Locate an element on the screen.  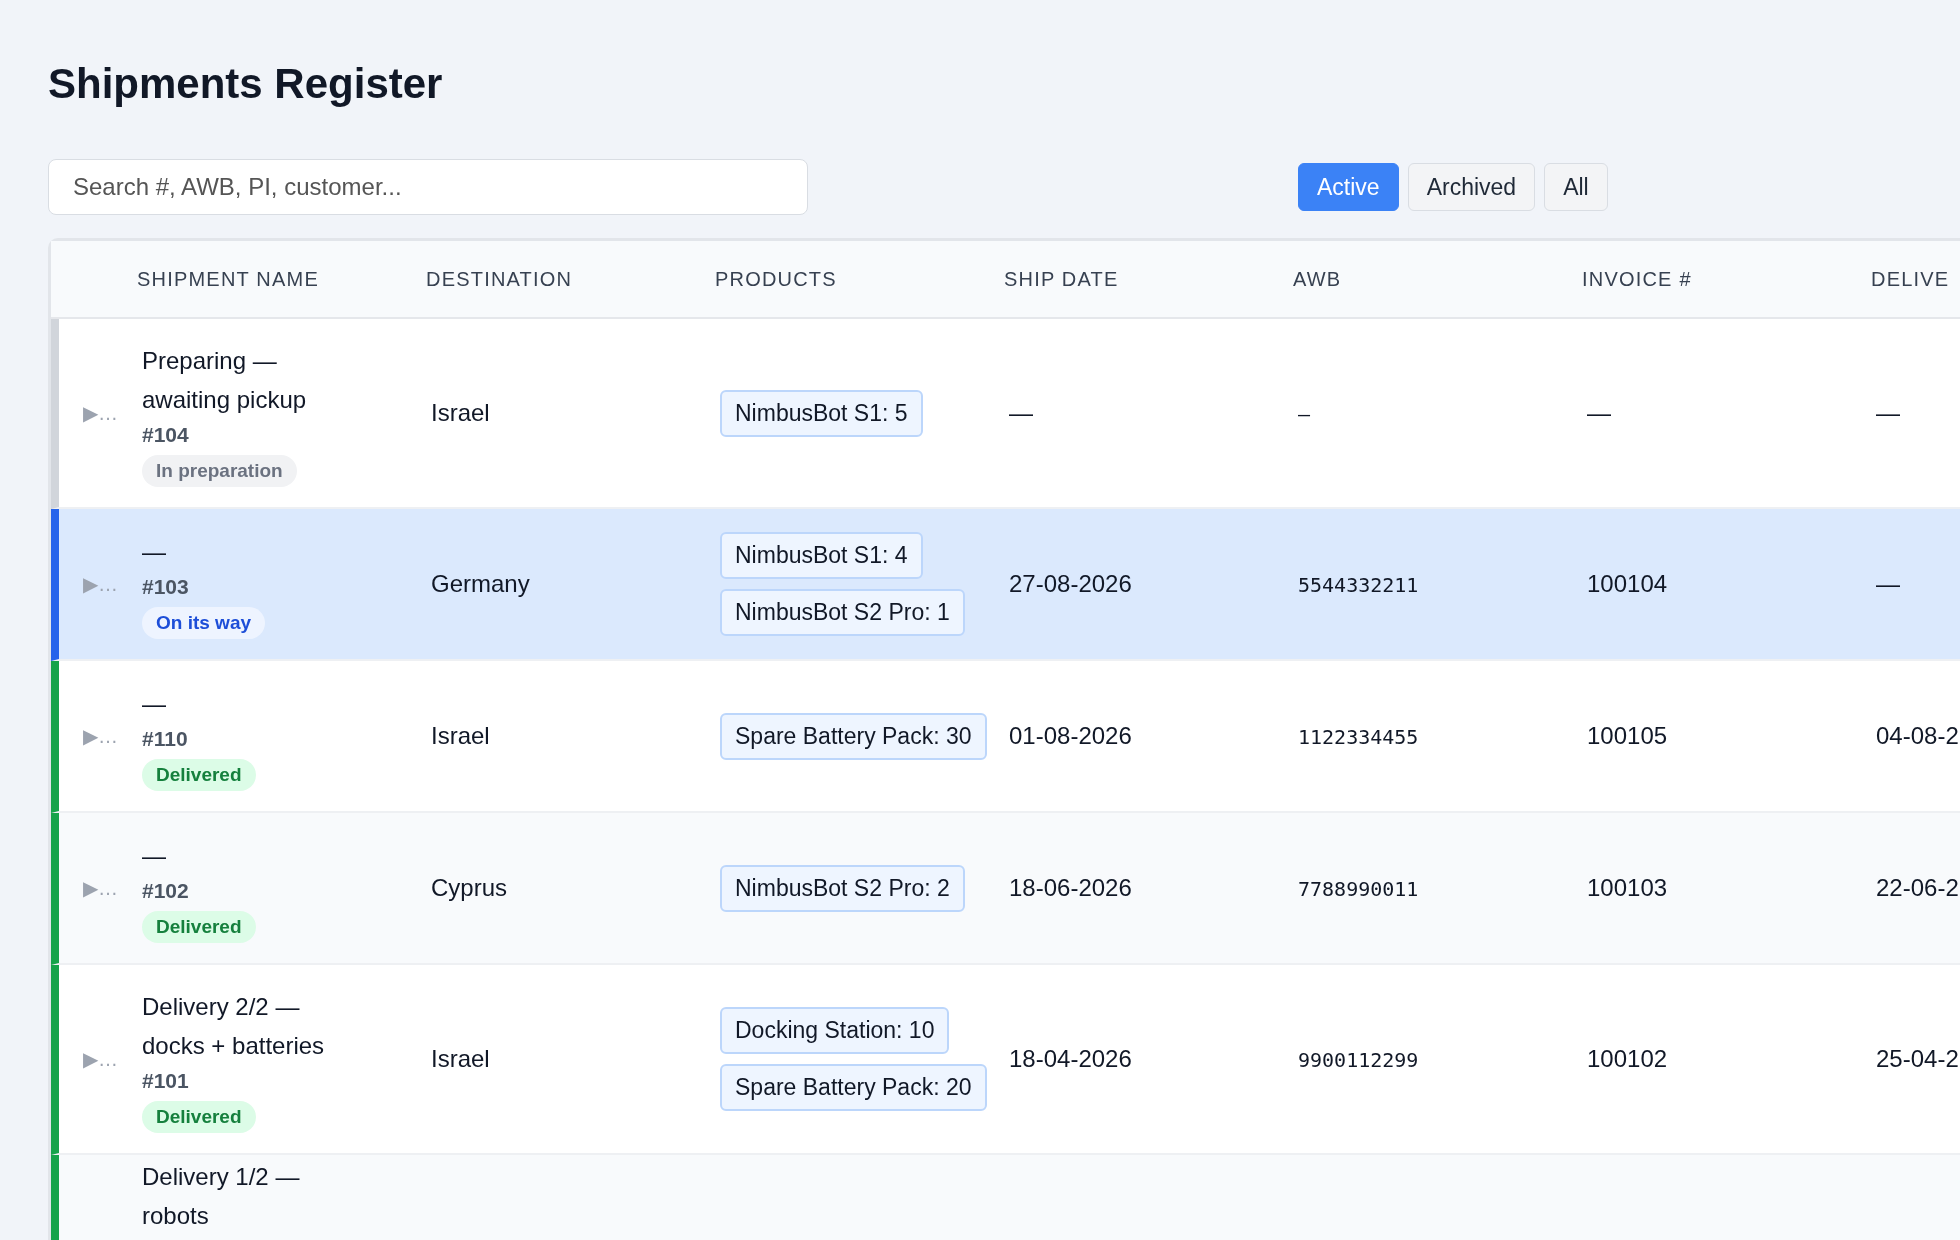
ship-date-cell: — is located at coordinates (1021, 412).